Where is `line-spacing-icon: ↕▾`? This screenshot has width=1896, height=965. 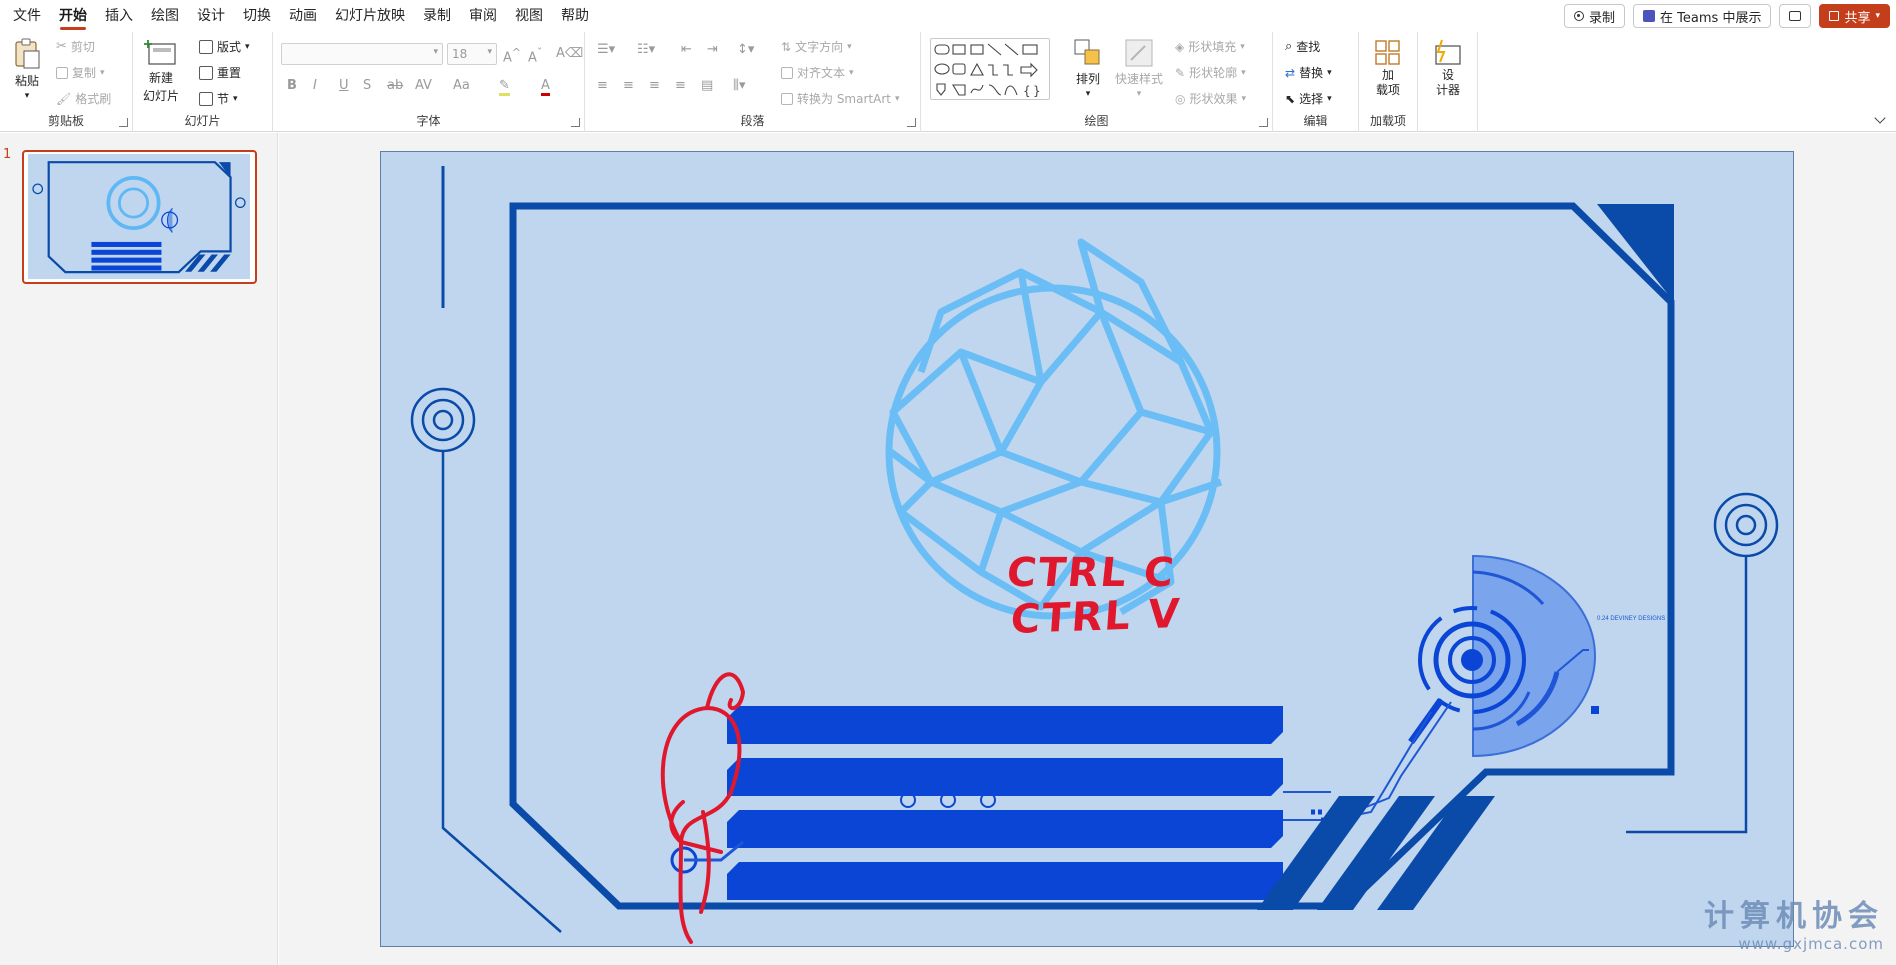 line-spacing-icon: ↕▾ is located at coordinates (745, 49).